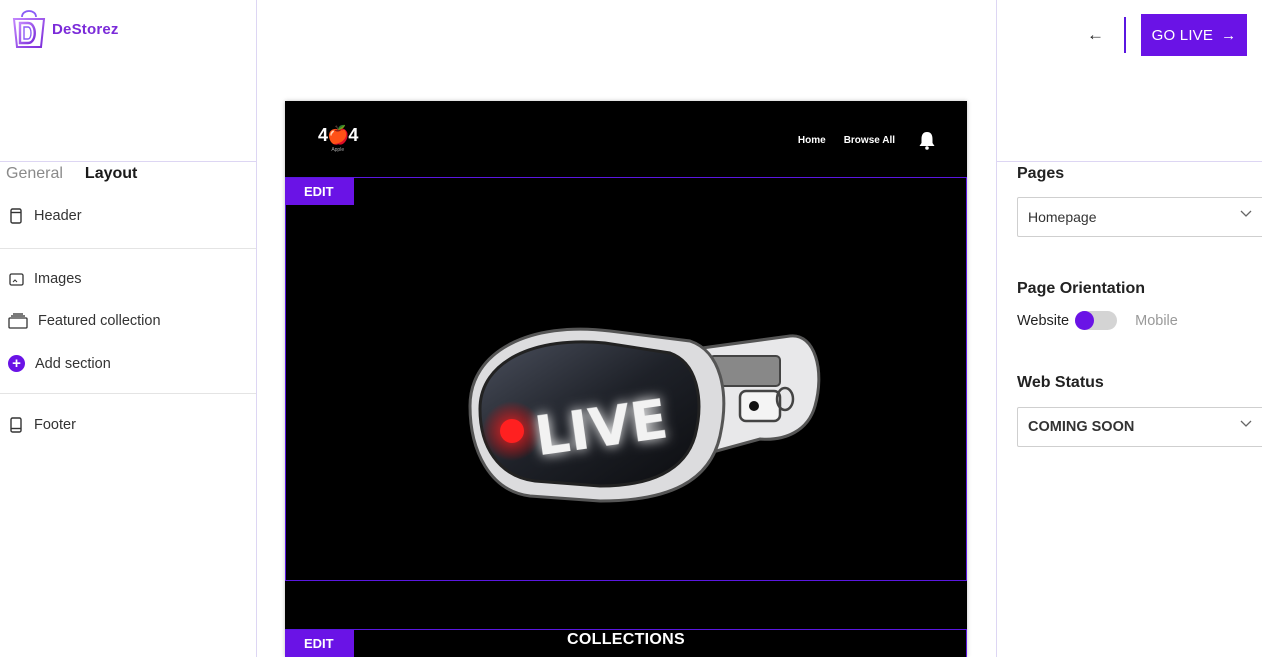 The width and height of the screenshot is (1262, 657). Describe the element at coordinates (1085, 320) in the screenshot. I see `toggle-knob` at that location.